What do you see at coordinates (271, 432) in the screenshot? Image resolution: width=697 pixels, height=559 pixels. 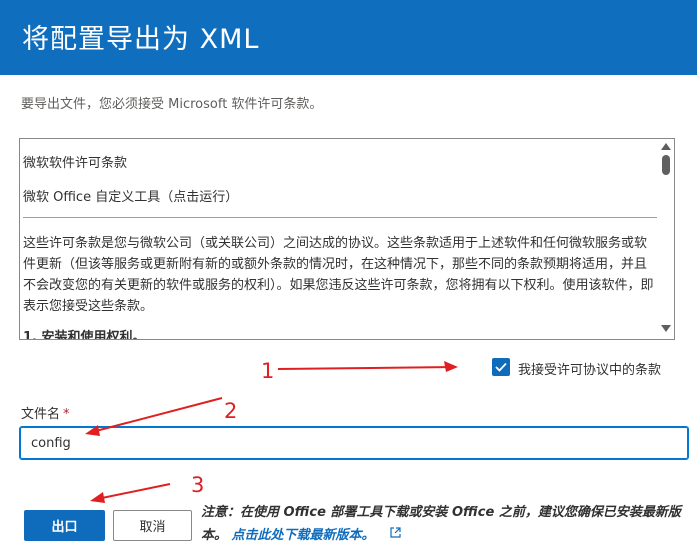 I see `annotation-arrows` at bounding box center [271, 432].